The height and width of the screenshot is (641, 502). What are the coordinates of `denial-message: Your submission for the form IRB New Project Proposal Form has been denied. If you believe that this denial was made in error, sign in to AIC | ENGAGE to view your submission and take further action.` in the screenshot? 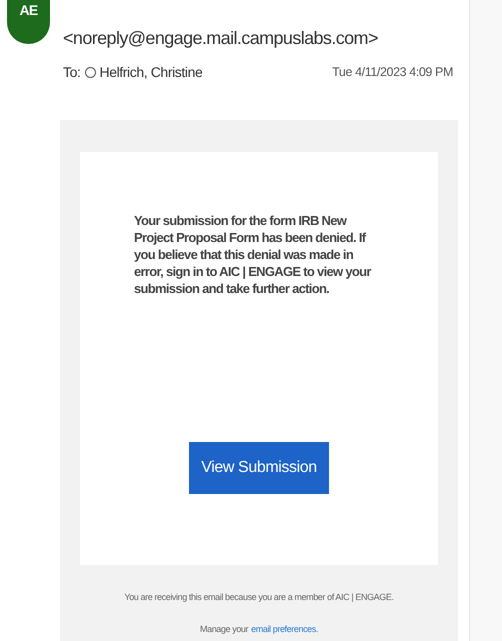 It's located at (253, 254).